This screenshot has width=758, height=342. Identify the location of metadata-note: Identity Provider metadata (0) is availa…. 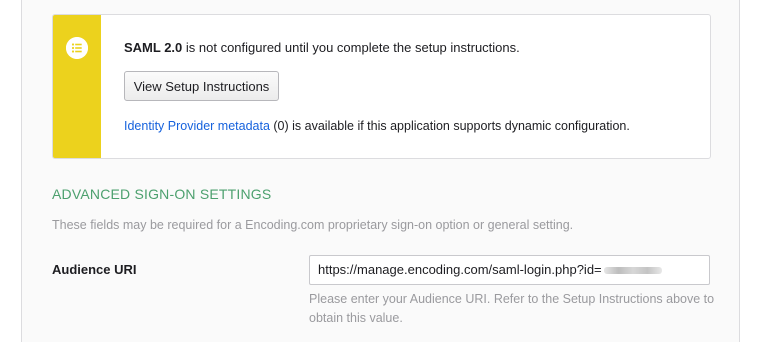
(377, 126).